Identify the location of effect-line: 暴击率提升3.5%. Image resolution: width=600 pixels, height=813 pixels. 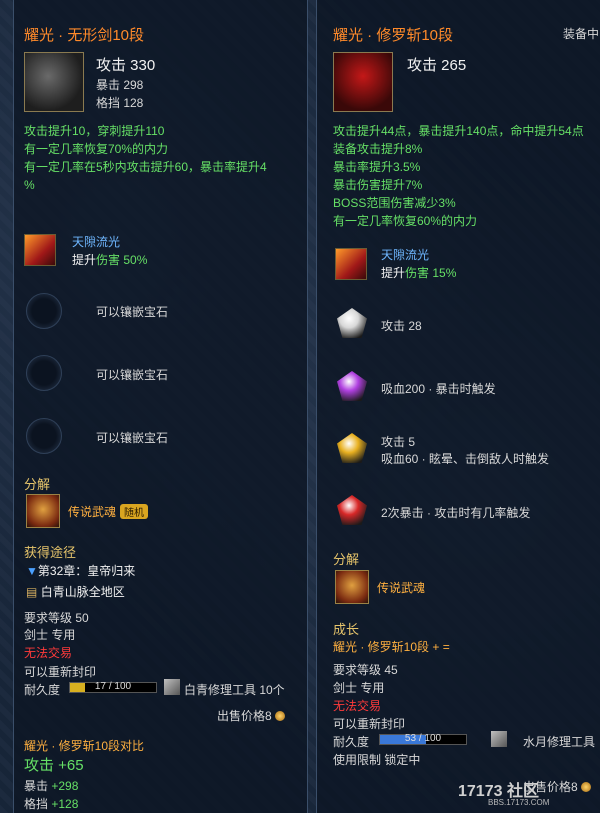
(377, 167).